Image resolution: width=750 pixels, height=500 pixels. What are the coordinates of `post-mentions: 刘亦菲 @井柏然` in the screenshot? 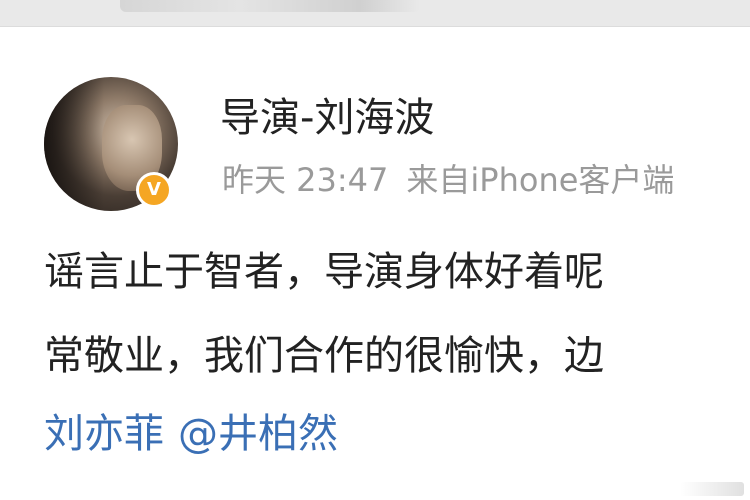 It's located at (191, 430).